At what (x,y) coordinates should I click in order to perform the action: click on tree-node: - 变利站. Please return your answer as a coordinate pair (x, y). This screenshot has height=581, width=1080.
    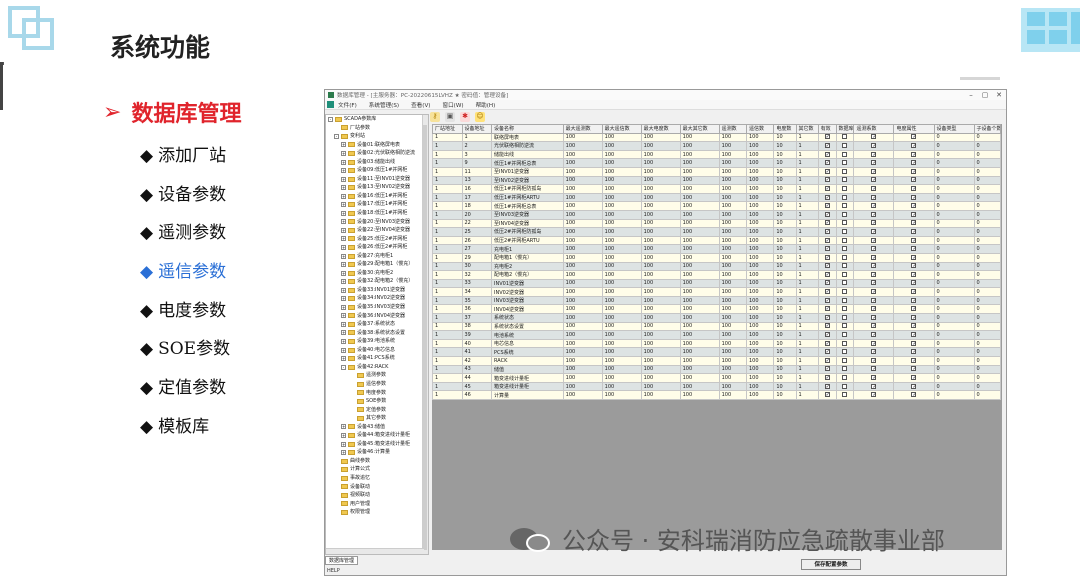
    Looking at the image, I should click on (377, 136).